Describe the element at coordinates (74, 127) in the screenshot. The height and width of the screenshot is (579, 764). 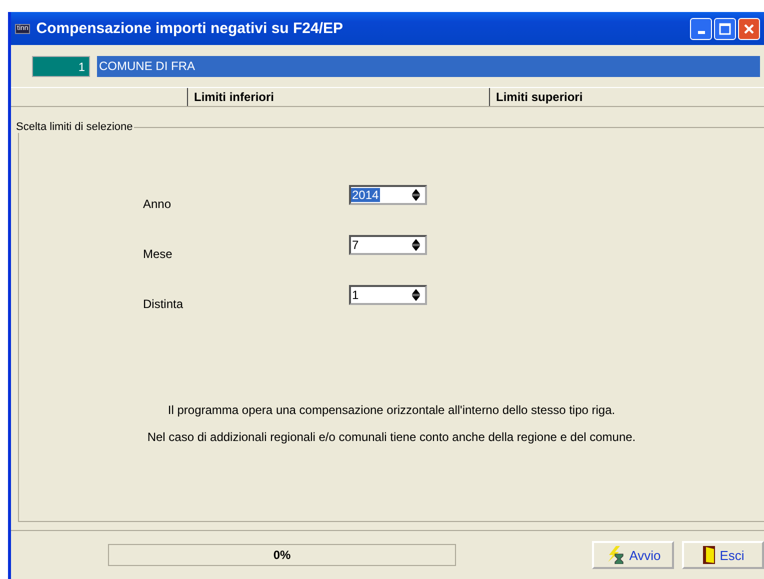
I see `group-legend: Scelta limiti di selezione` at that location.